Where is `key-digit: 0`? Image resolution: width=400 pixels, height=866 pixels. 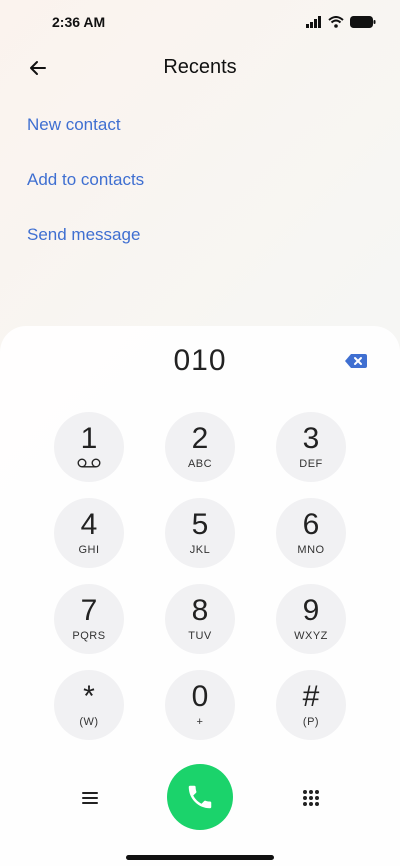 key-digit: 0 is located at coordinates (200, 696).